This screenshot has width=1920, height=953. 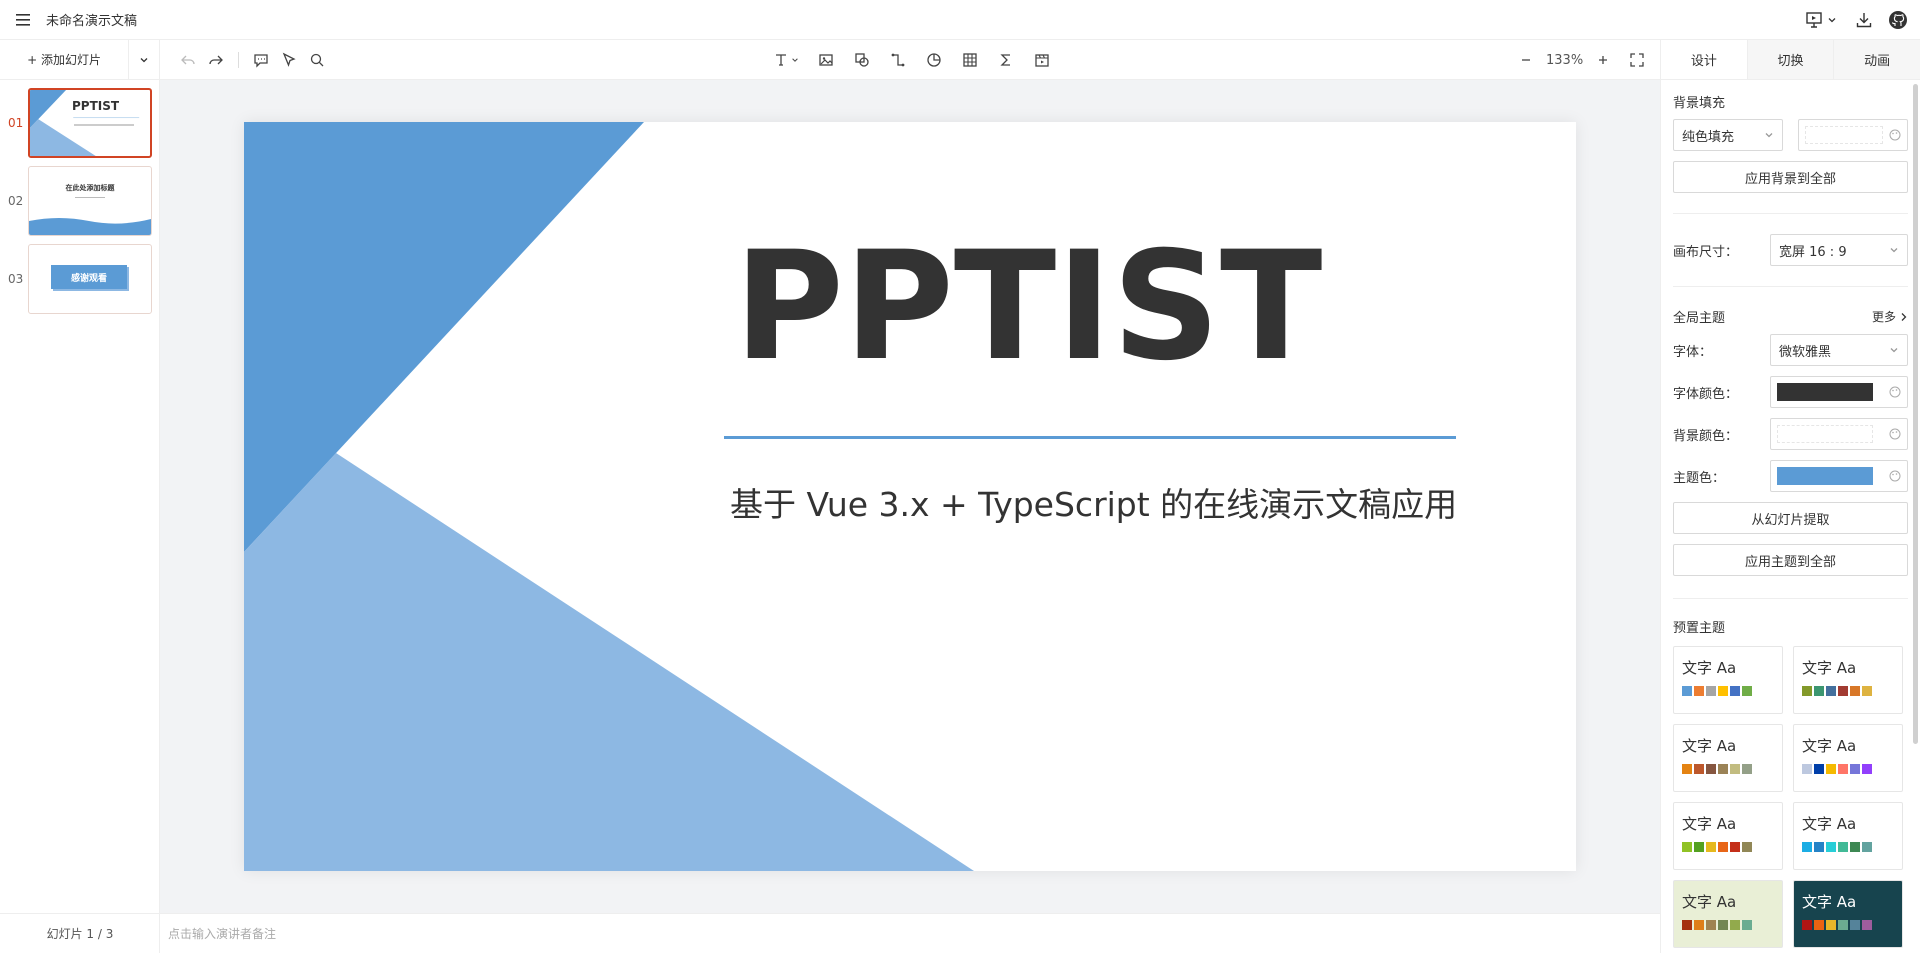 I want to click on thumbnail-row-2: 02 在此处添加标题, so click(x=80, y=201).